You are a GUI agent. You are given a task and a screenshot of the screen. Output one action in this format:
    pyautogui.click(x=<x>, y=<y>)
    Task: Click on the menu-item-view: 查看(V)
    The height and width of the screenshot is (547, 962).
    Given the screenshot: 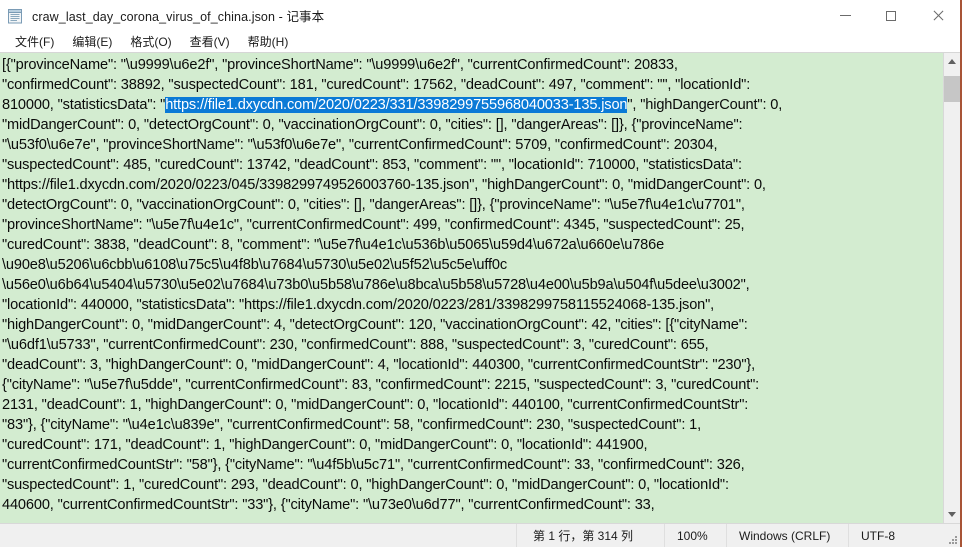 What is the action you would take?
    pyautogui.click(x=210, y=42)
    